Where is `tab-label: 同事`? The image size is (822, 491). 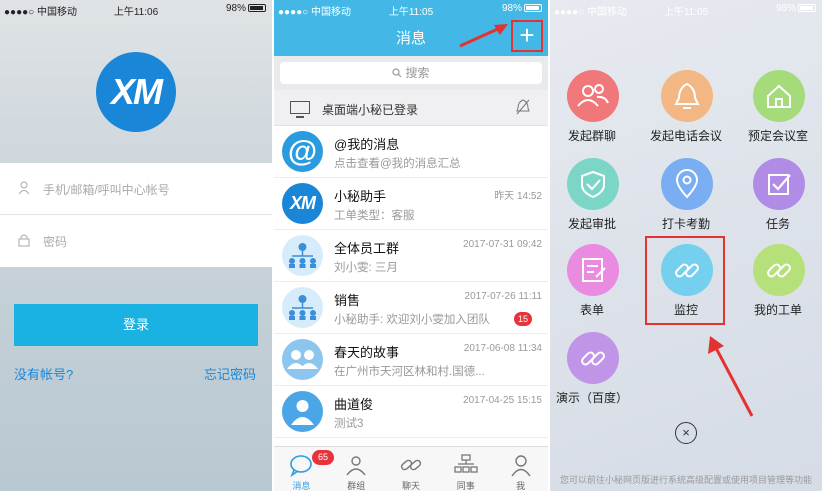 tab-label: 同事 is located at coordinates (465, 486).